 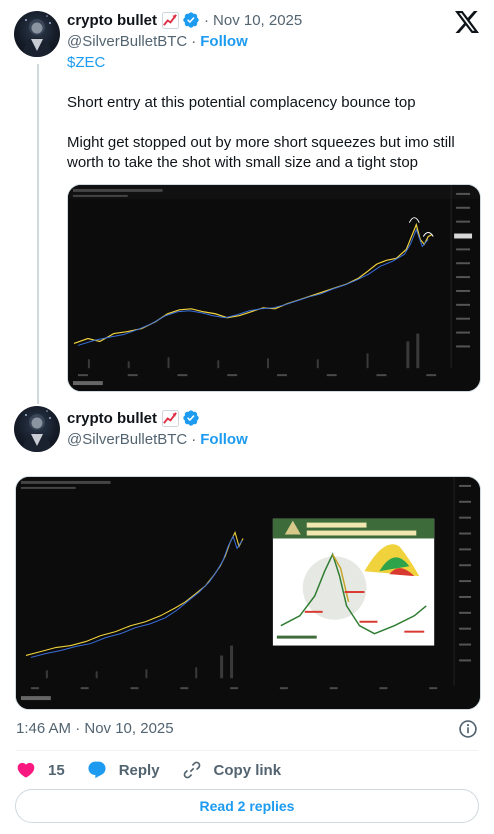 What do you see at coordinates (247, 770) in the screenshot?
I see `copy-link-label: Copy link` at bounding box center [247, 770].